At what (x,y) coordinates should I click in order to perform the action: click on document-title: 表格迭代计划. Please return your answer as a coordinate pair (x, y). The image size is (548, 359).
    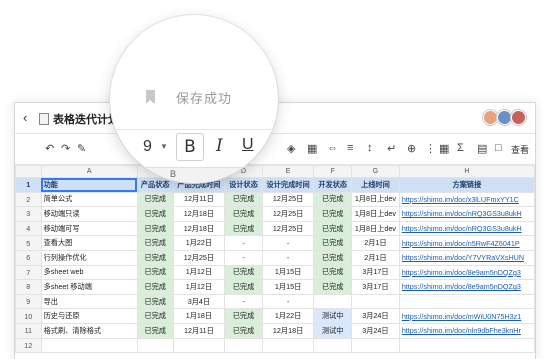
    Looking at the image, I should click on (86, 119).